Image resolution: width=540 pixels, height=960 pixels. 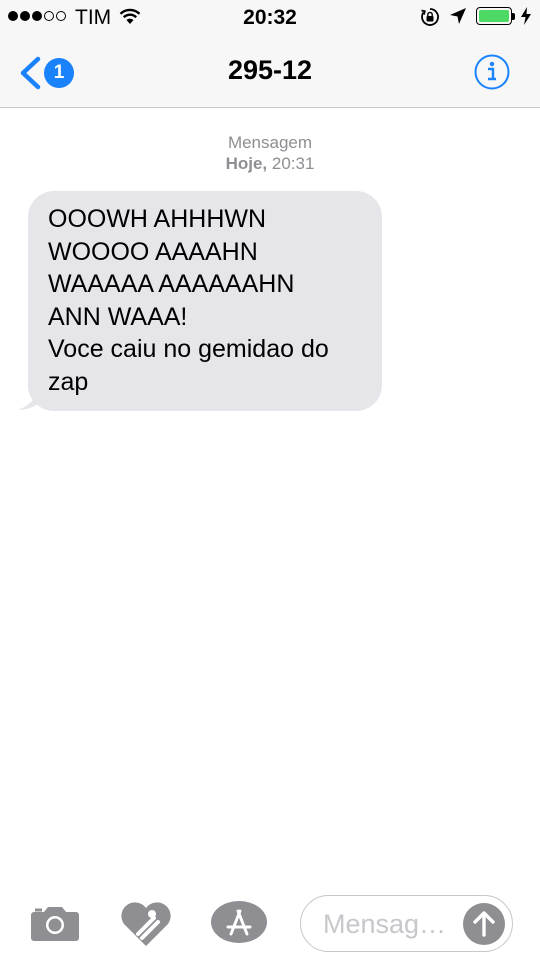 I want to click on navigation-bar: 1 295-12, so click(x=270, y=72).